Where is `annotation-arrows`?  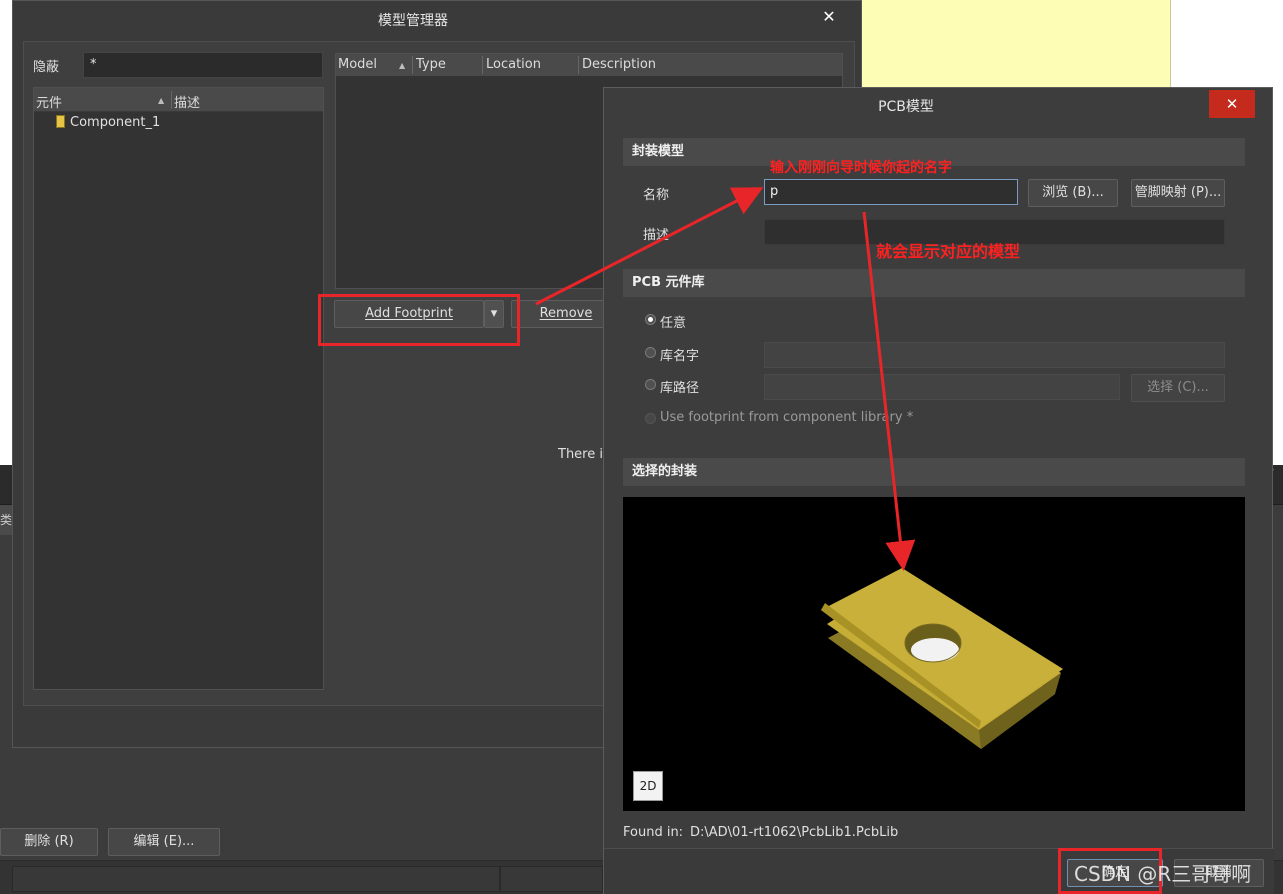
annotation-arrows is located at coordinates (725, 379).